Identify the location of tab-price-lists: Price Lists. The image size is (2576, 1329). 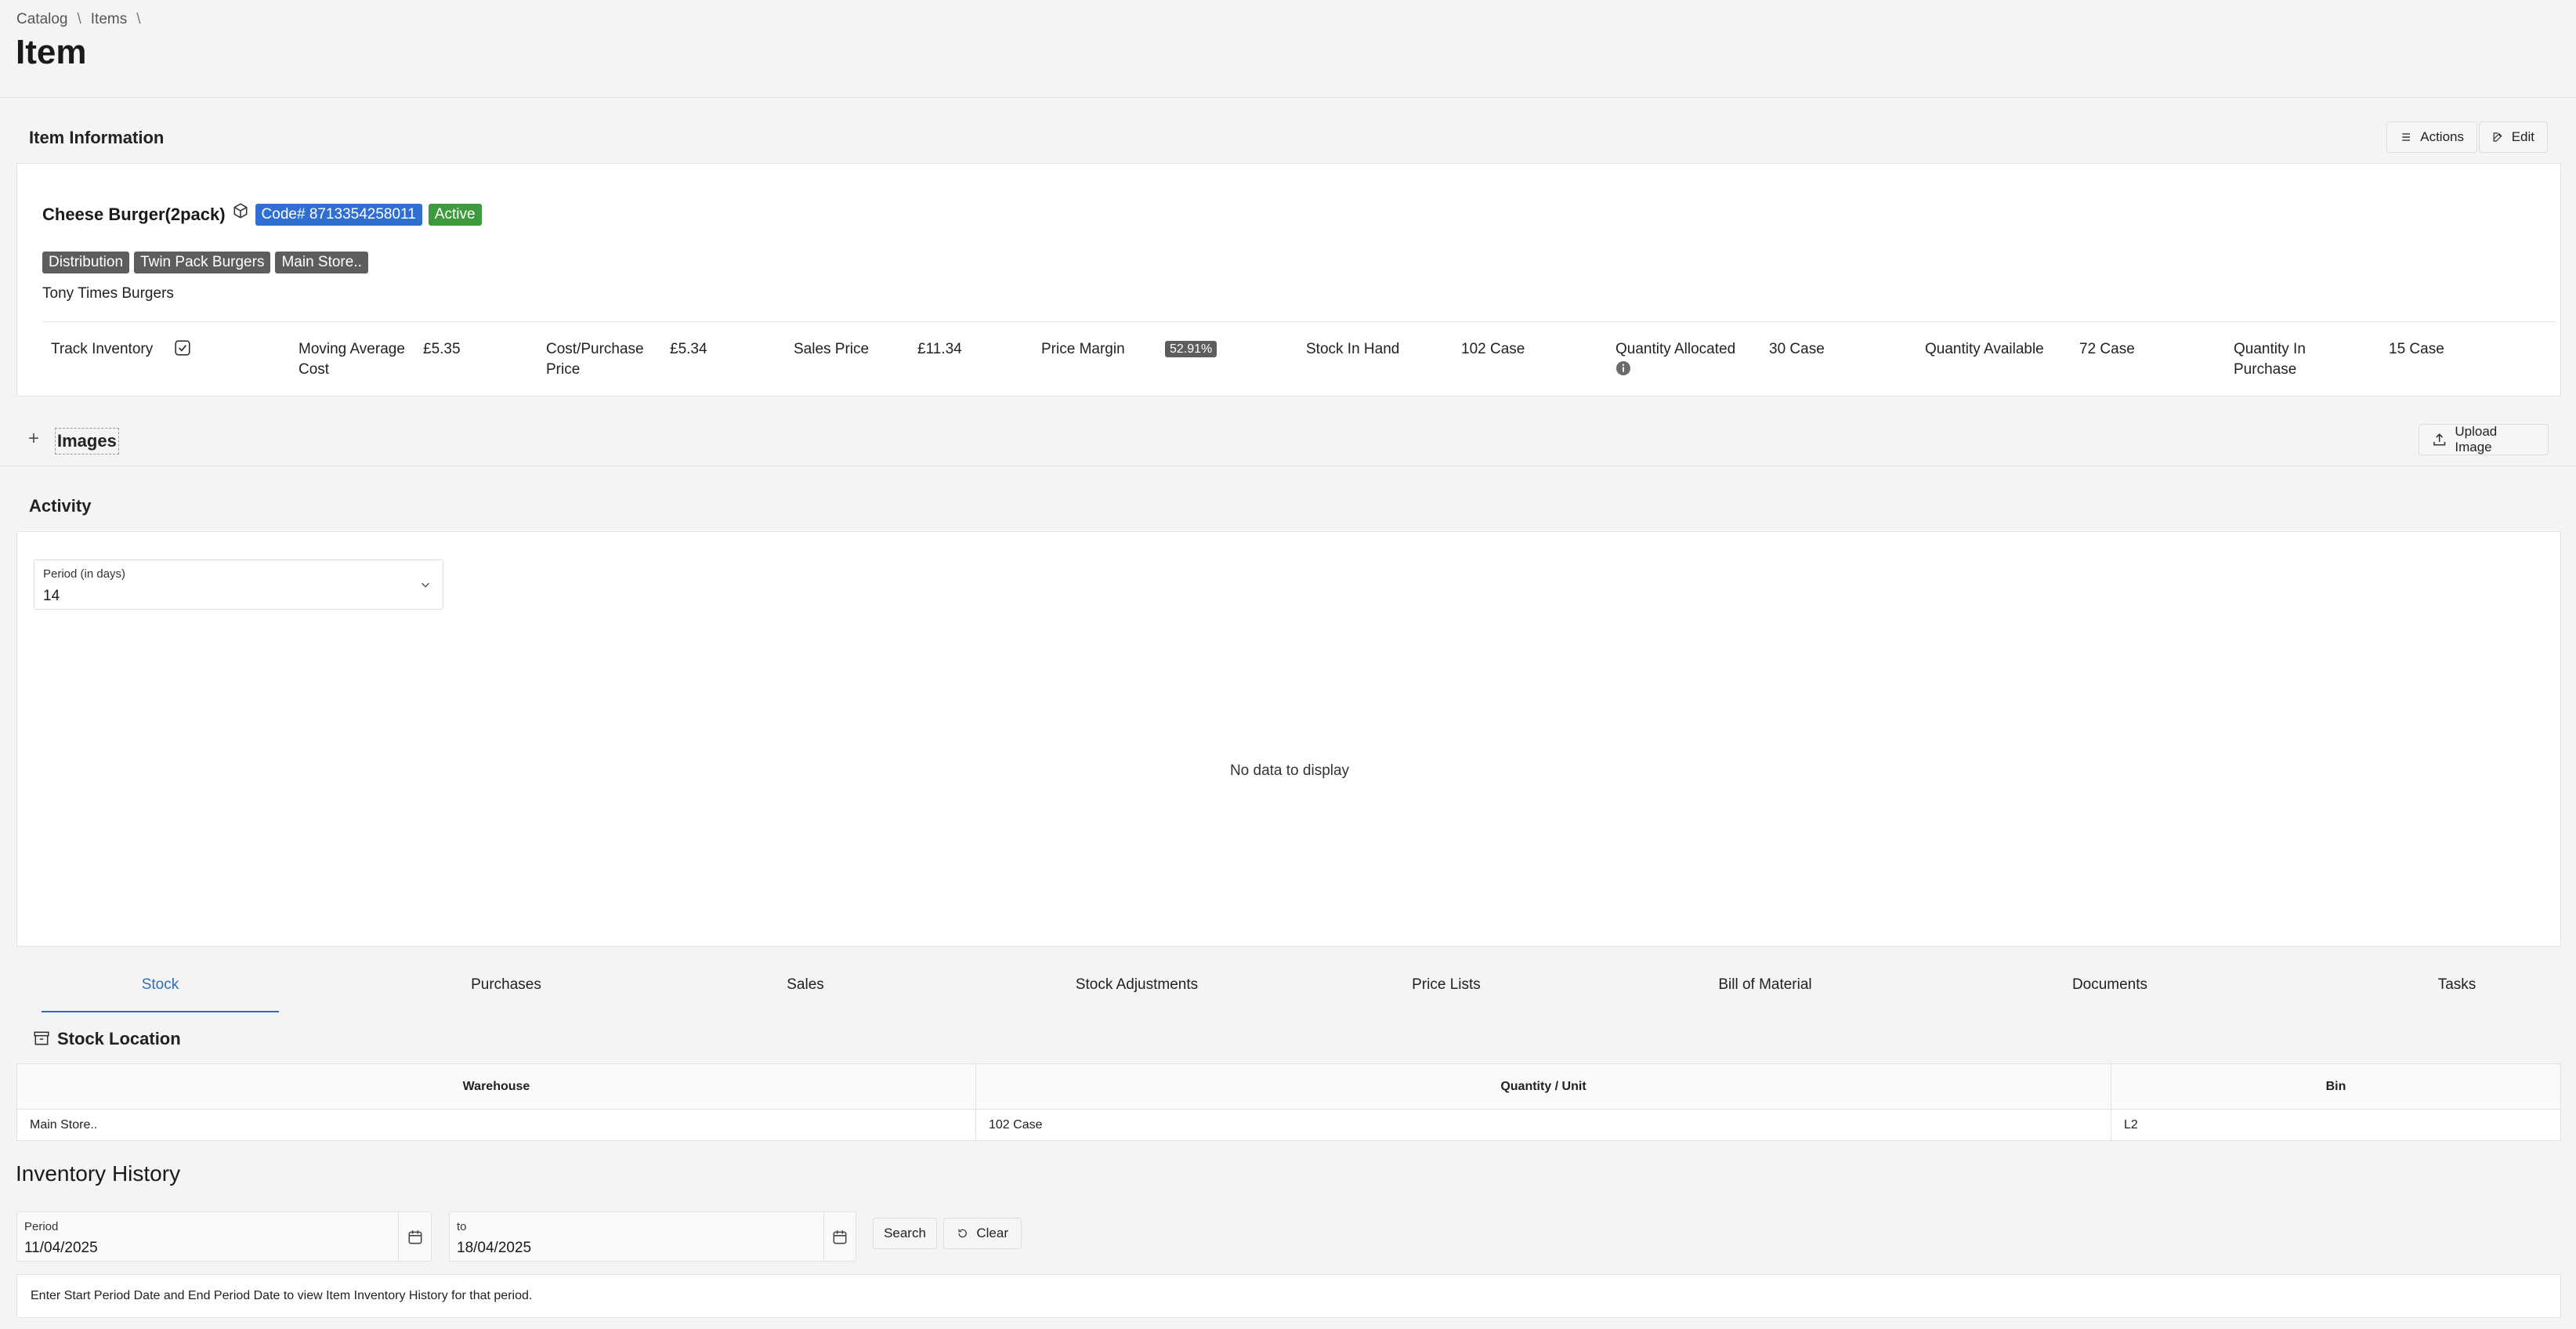
(1446, 985).